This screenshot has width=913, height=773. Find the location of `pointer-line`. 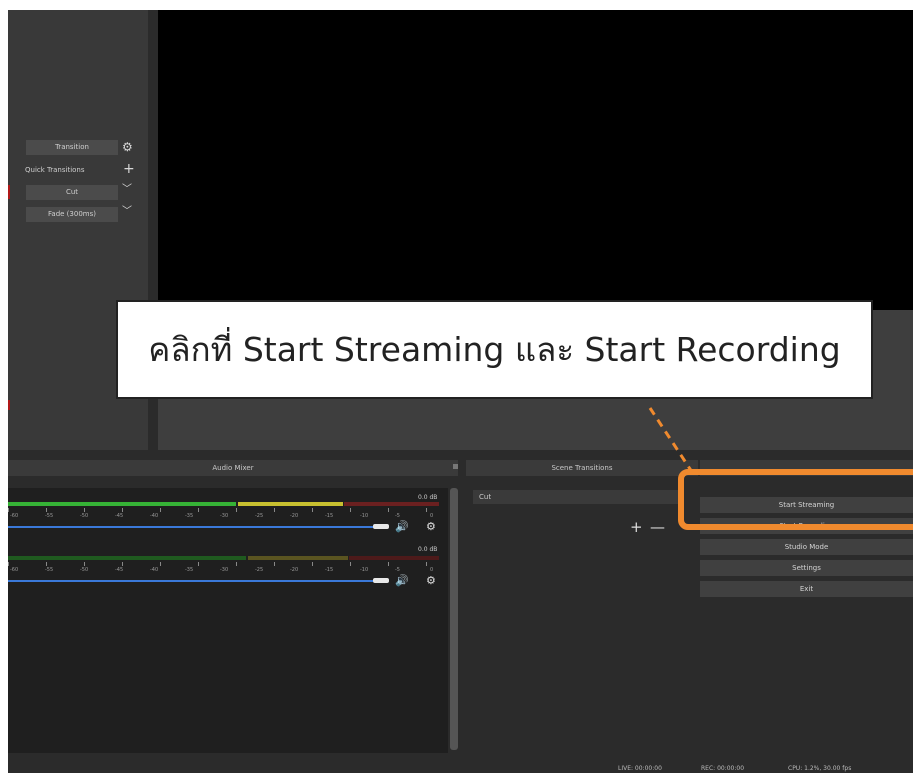

pointer-line is located at coordinates (671, 440).